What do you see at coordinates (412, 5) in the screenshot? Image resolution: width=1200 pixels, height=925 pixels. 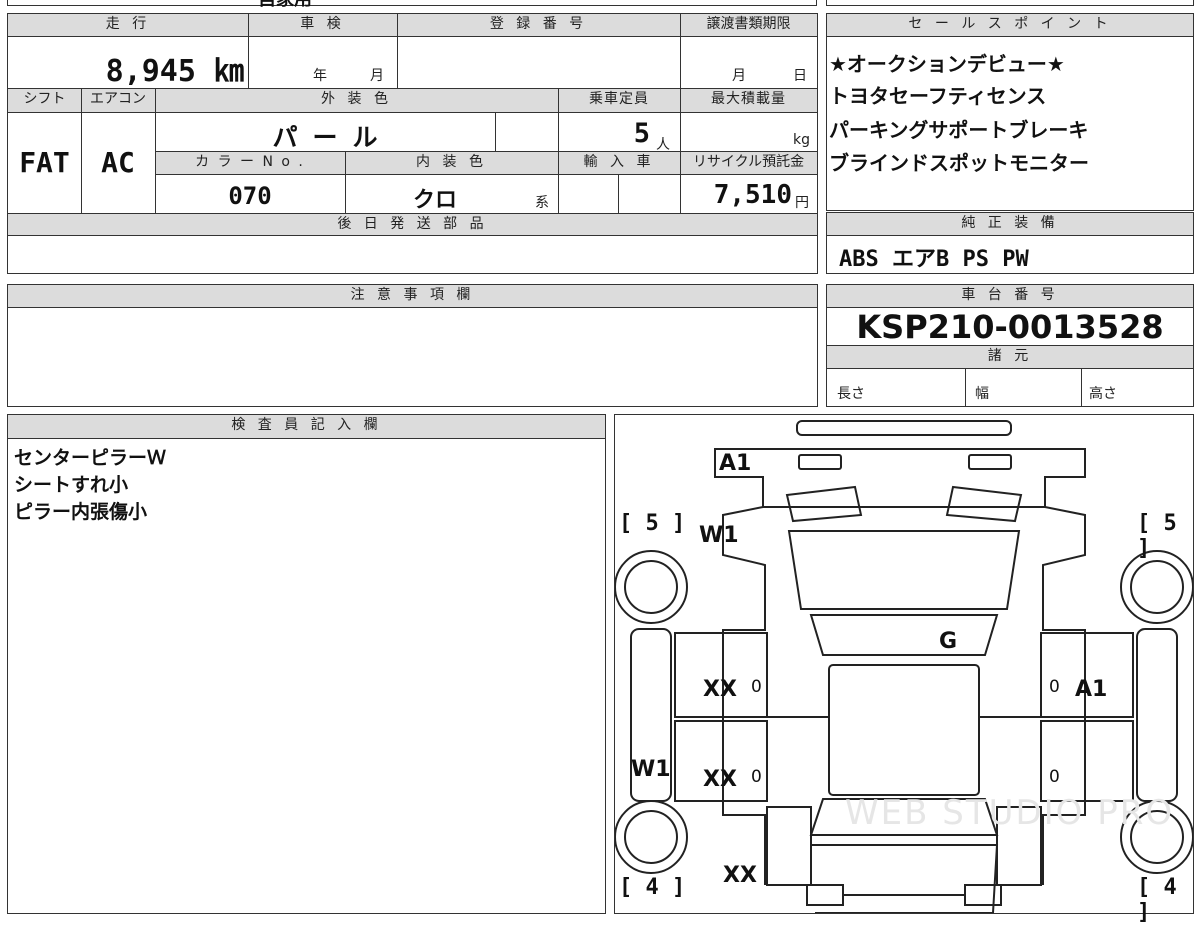 I see `top-strip: 自家用` at bounding box center [412, 5].